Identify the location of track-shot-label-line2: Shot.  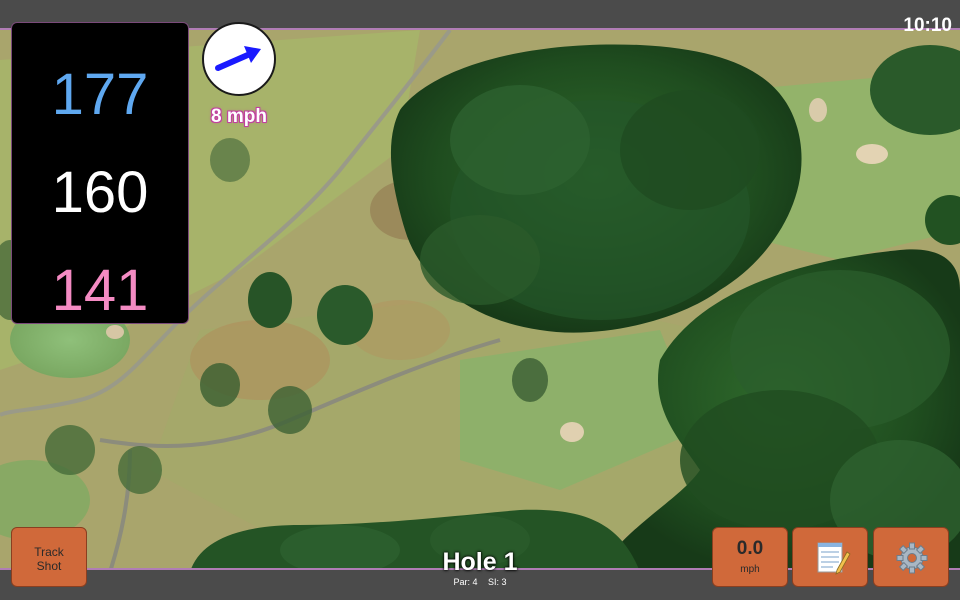
(49, 566).